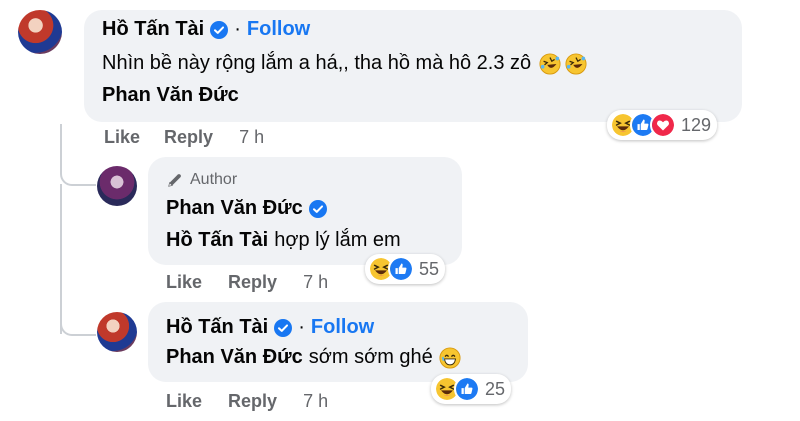  Describe the element at coordinates (450, 358) in the screenshot. I see `grin-emoji-icon` at that location.